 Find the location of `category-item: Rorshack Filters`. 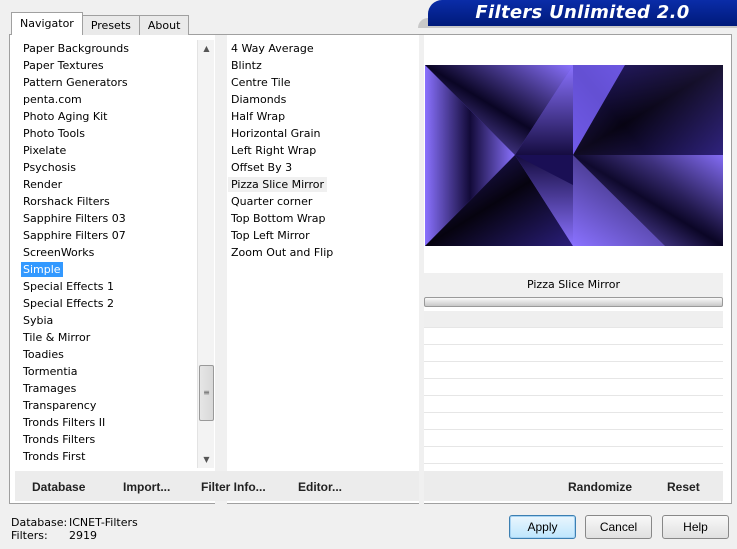

category-item: Rorshack Filters is located at coordinates (112, 201).